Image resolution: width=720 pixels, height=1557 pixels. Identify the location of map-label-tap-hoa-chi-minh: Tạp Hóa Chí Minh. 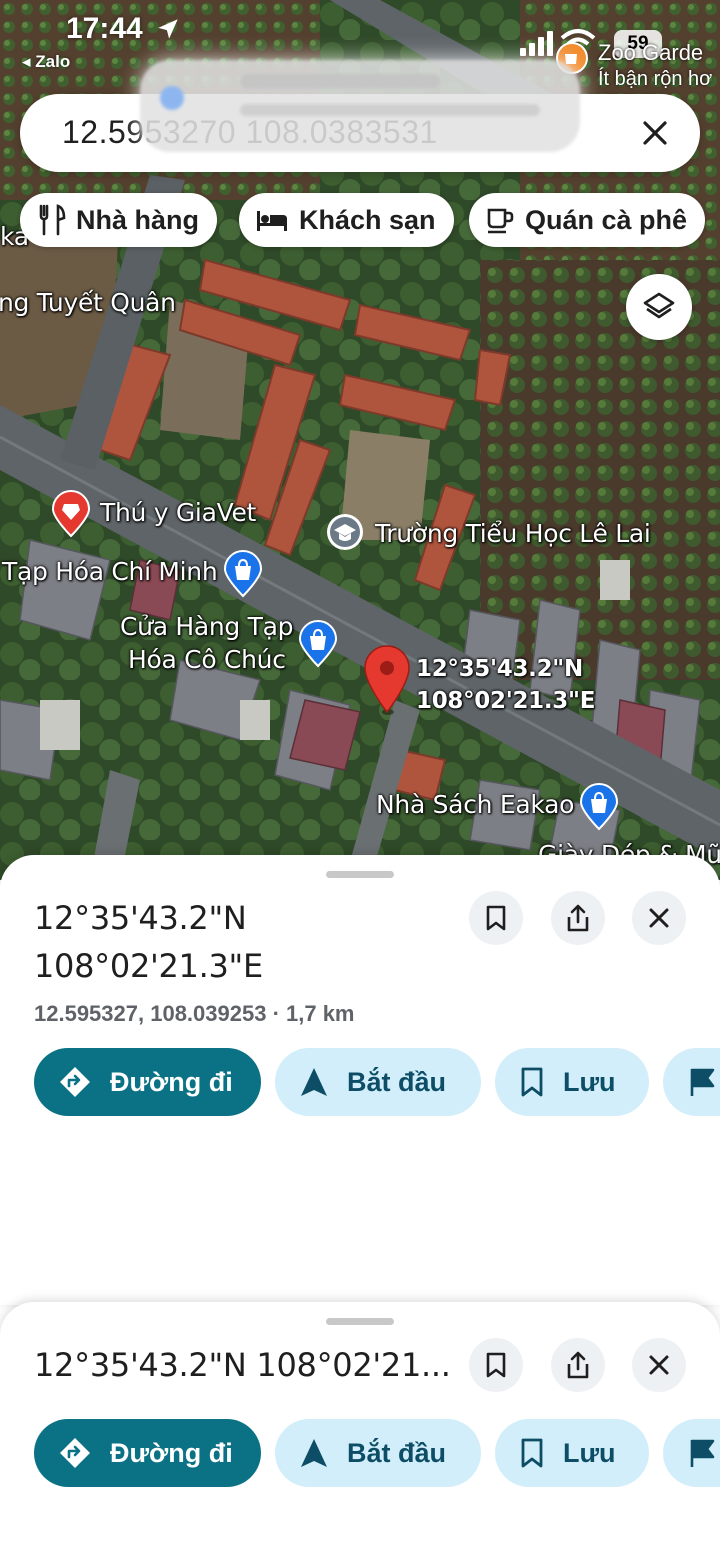
(110, 571).